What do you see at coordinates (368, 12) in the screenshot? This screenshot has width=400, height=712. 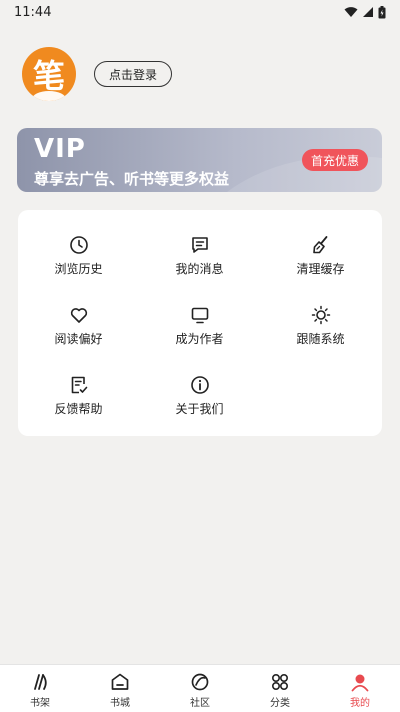 I see `signal-icon` at bounding box center [368, 12].